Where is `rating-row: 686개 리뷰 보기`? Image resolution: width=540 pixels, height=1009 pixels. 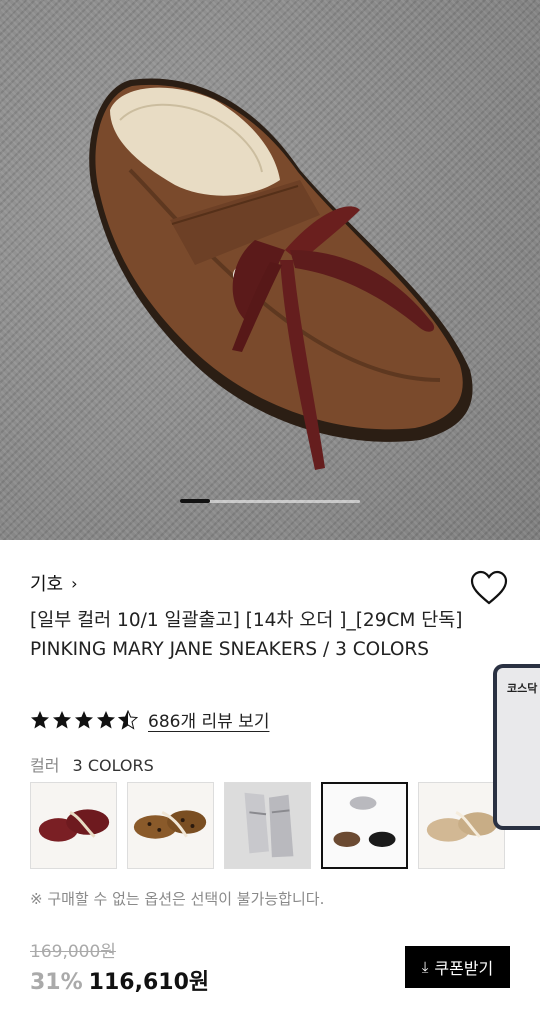 rating-row: 686개 리뷰 보기 is located at coordinates (149, 719).